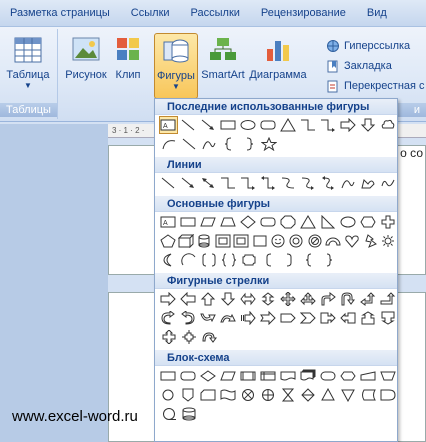 The width and height of the screenshot is (426, 442). Describe the element at coordinates (351, 241) in the screenshot. I see `heart-shape` at that location.